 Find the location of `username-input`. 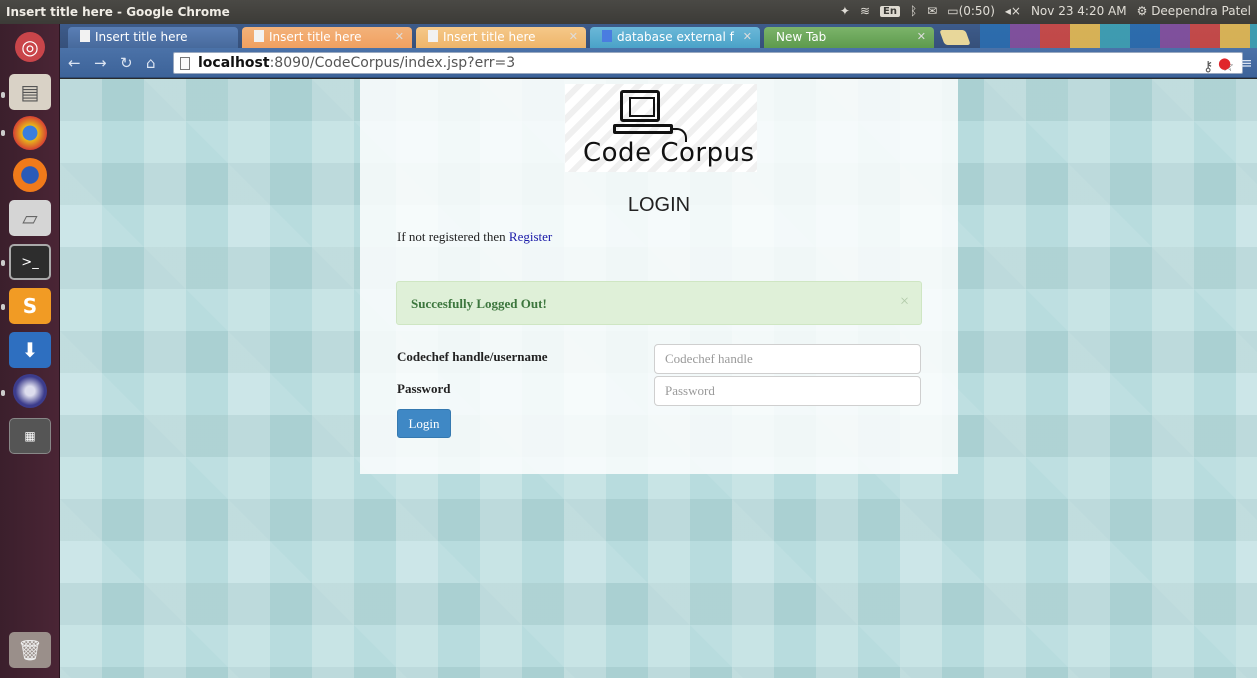

username-input is located at coordinates (787, 359).